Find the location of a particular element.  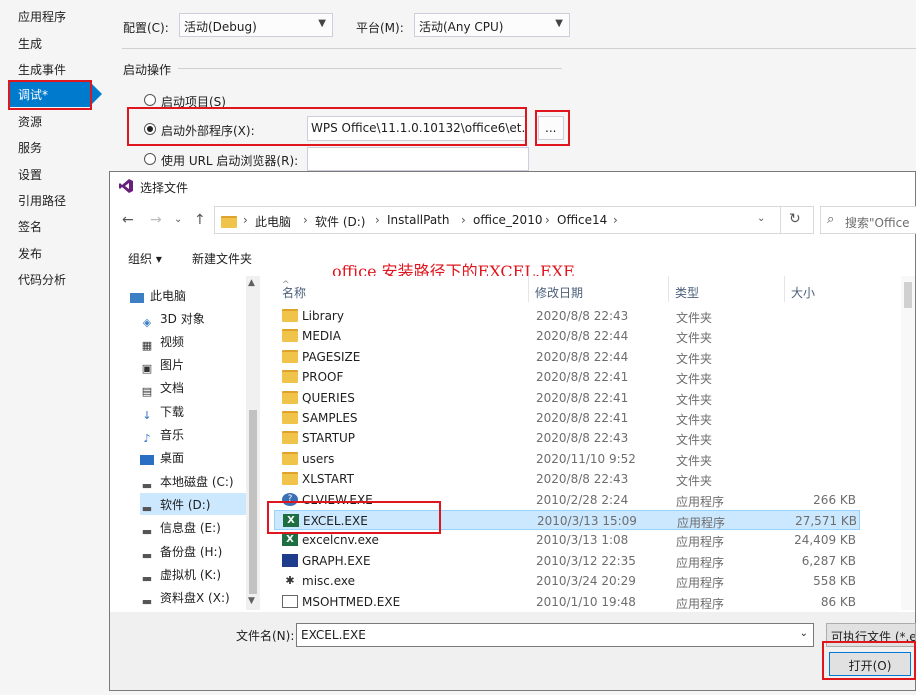

nav-item-resources: 资源 is located at coordinates (30, 121).